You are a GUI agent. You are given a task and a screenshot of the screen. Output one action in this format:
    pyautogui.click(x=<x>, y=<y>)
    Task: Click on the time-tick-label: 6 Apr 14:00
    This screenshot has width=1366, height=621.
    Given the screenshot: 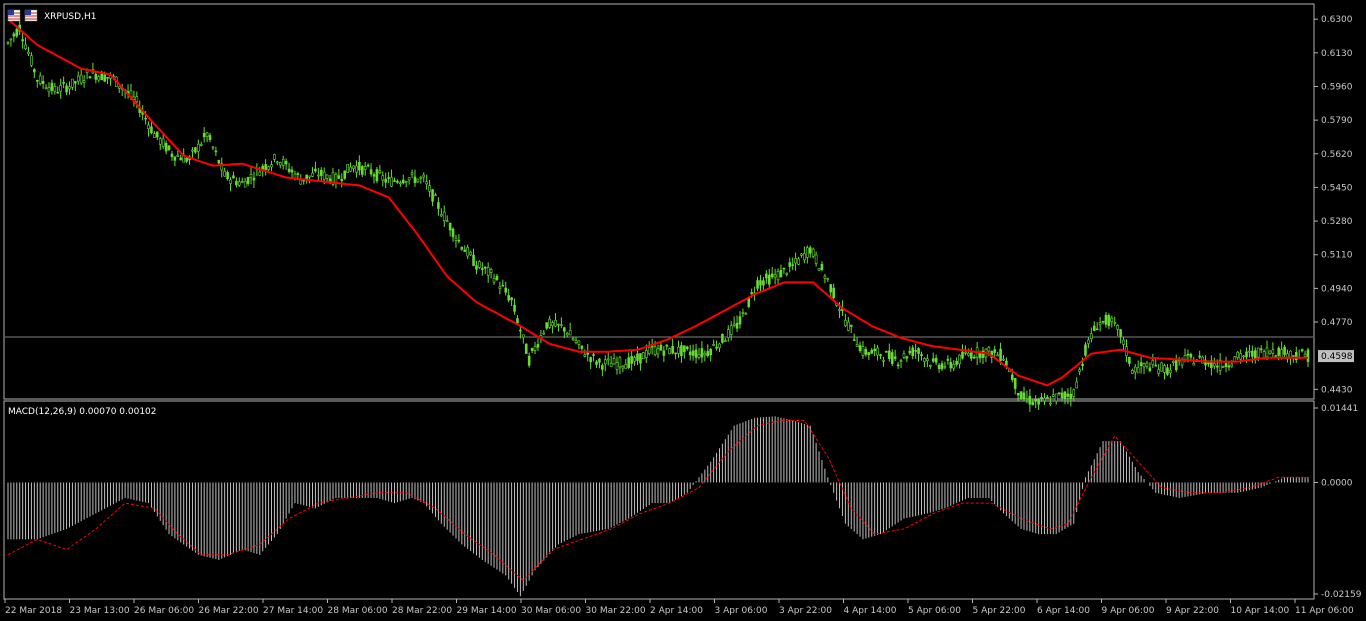 What is the action you would take?
    pyautogui.click(x=1063, y=611)
    